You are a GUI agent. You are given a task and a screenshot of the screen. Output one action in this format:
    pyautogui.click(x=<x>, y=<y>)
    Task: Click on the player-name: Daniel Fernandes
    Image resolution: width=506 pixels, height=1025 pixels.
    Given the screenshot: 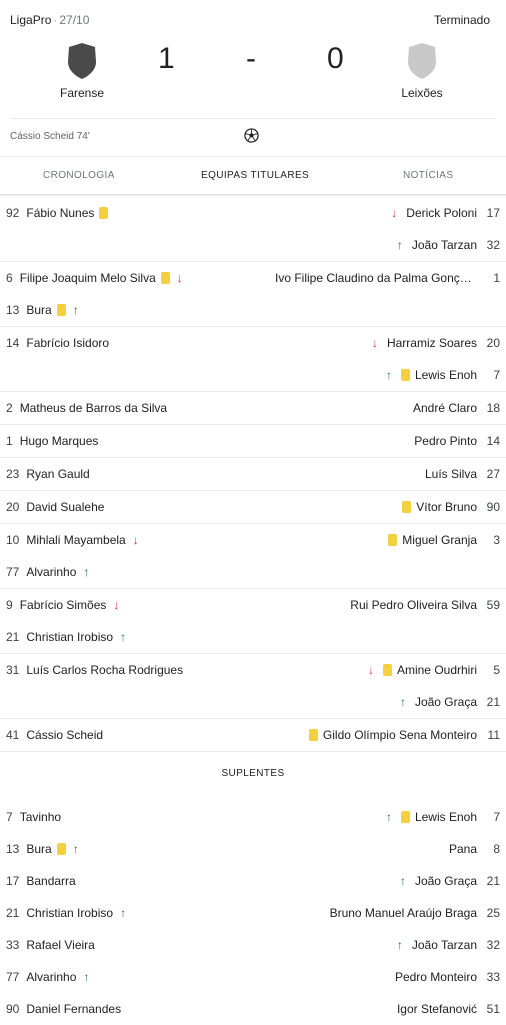 What is the action you would take?
    pyautogui.click(x=73, y=1009)
    